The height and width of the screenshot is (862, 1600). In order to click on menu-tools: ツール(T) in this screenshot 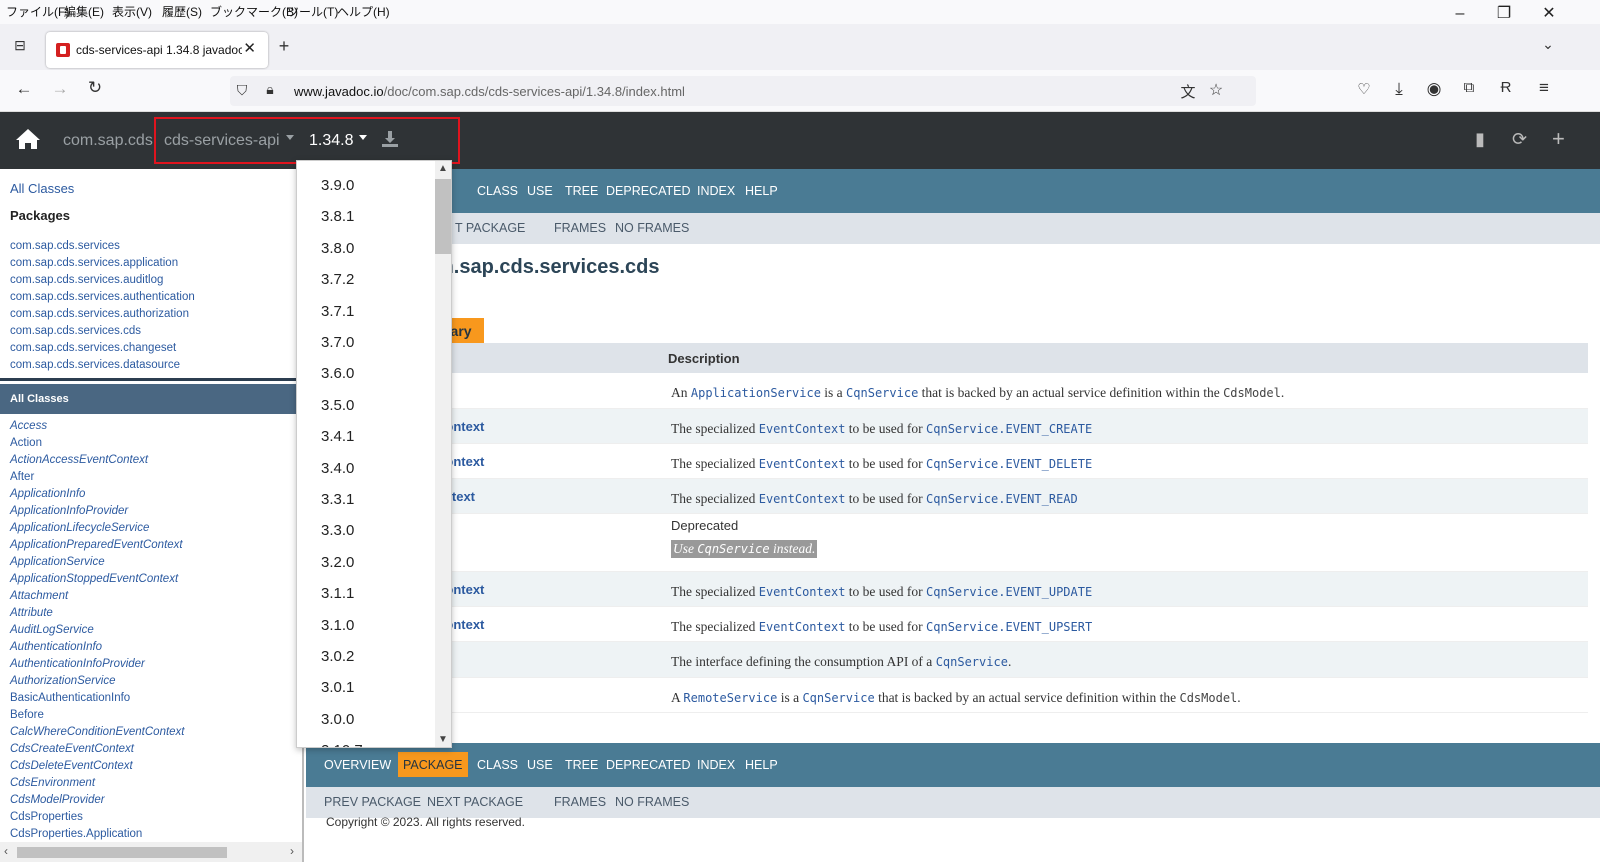, I will do `click(312, 11)`.